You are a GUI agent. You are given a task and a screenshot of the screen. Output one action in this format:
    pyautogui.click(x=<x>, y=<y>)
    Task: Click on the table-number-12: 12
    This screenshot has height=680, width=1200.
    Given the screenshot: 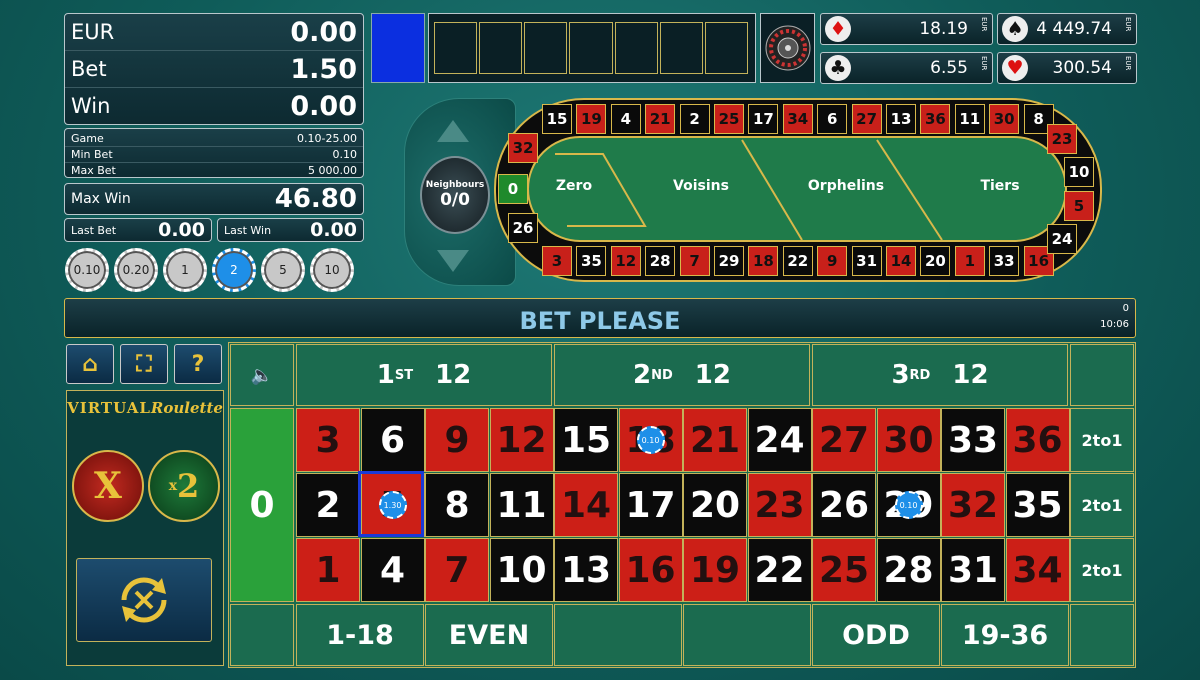 What is the action you would take?
    pyautogui.click(x=521, y=440)
    